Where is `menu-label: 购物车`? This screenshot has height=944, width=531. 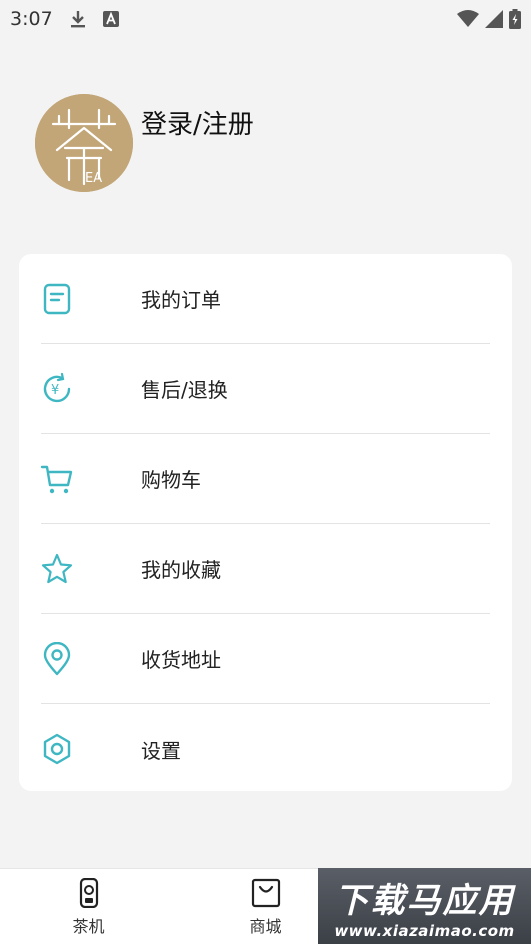 menu-label: 购物车 is located at coordinates (171, 480).